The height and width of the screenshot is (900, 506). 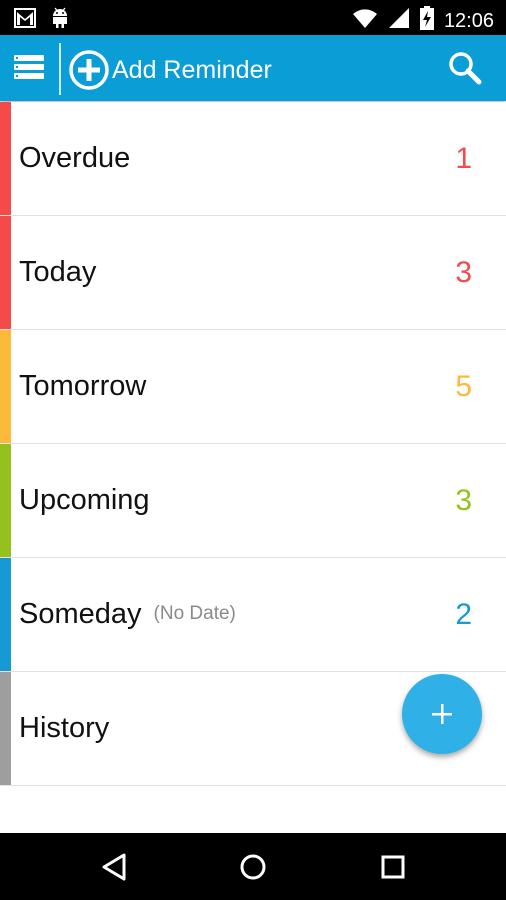 I want to click on category-row-upcoming: Upcoming 3, so click(x=253, y=501).